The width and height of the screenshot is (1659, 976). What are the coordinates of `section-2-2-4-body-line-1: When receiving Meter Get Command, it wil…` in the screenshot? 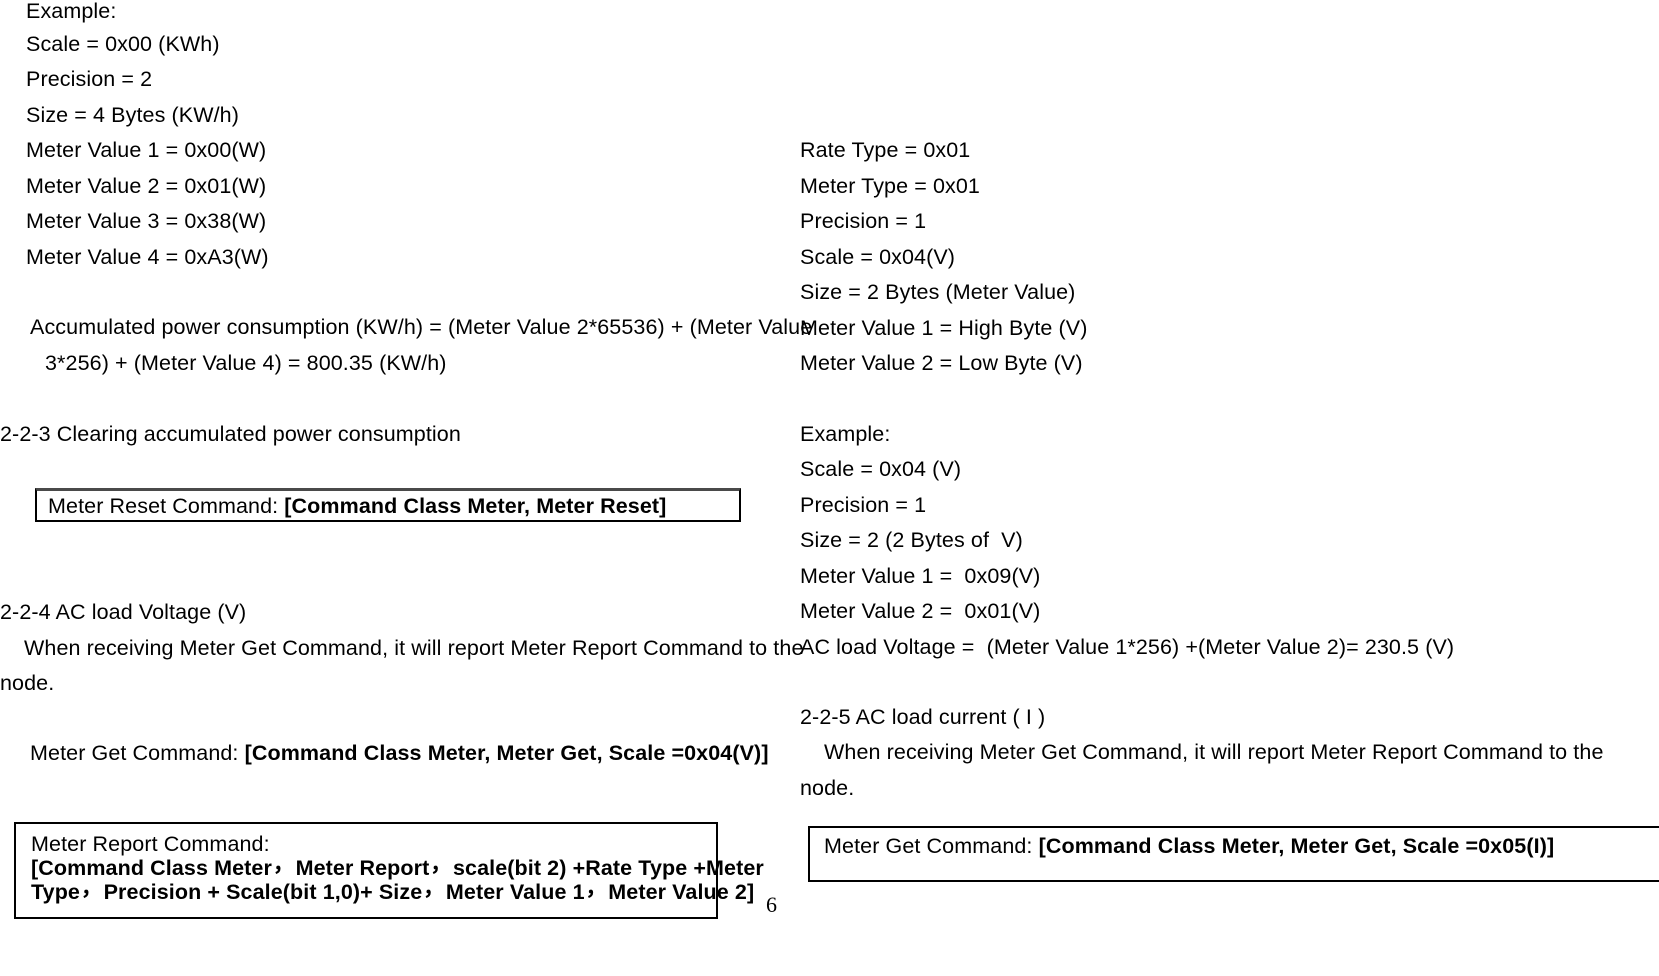 It's located at (414, 648).